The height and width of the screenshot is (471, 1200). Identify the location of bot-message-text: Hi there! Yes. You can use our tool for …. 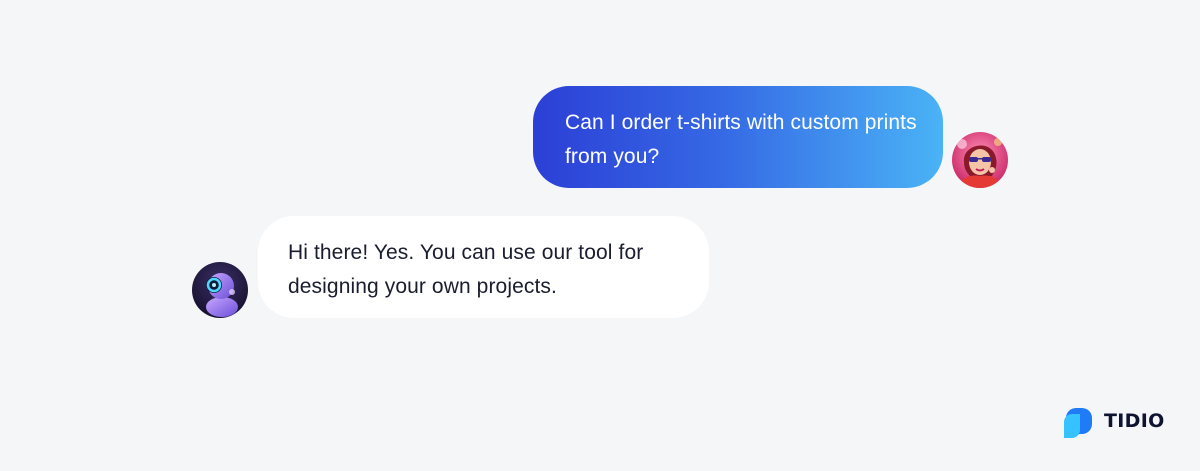
(466, 269).